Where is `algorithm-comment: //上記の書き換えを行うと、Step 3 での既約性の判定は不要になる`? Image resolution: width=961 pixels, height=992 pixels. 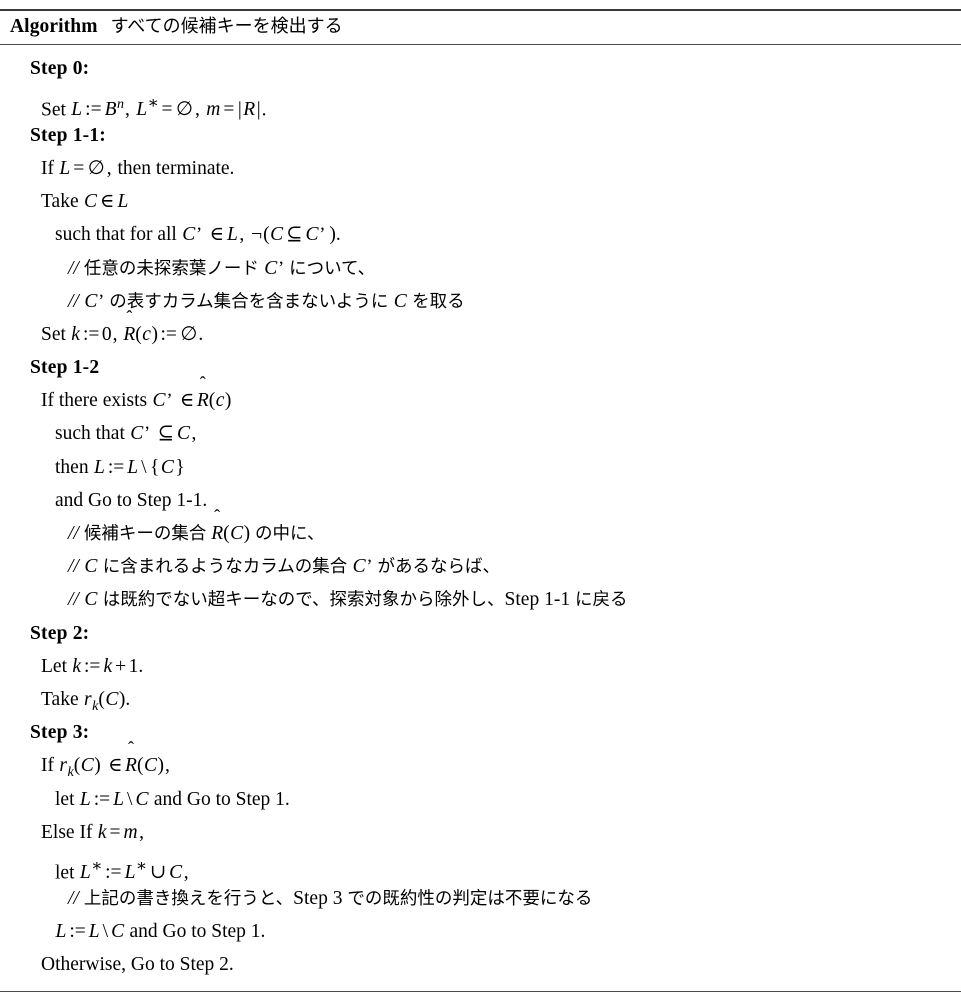
algorithm-comment: //上記の書き換えを行うと、Step 3 での既約性の判定は不要になる is located at coordinates (330, 899).